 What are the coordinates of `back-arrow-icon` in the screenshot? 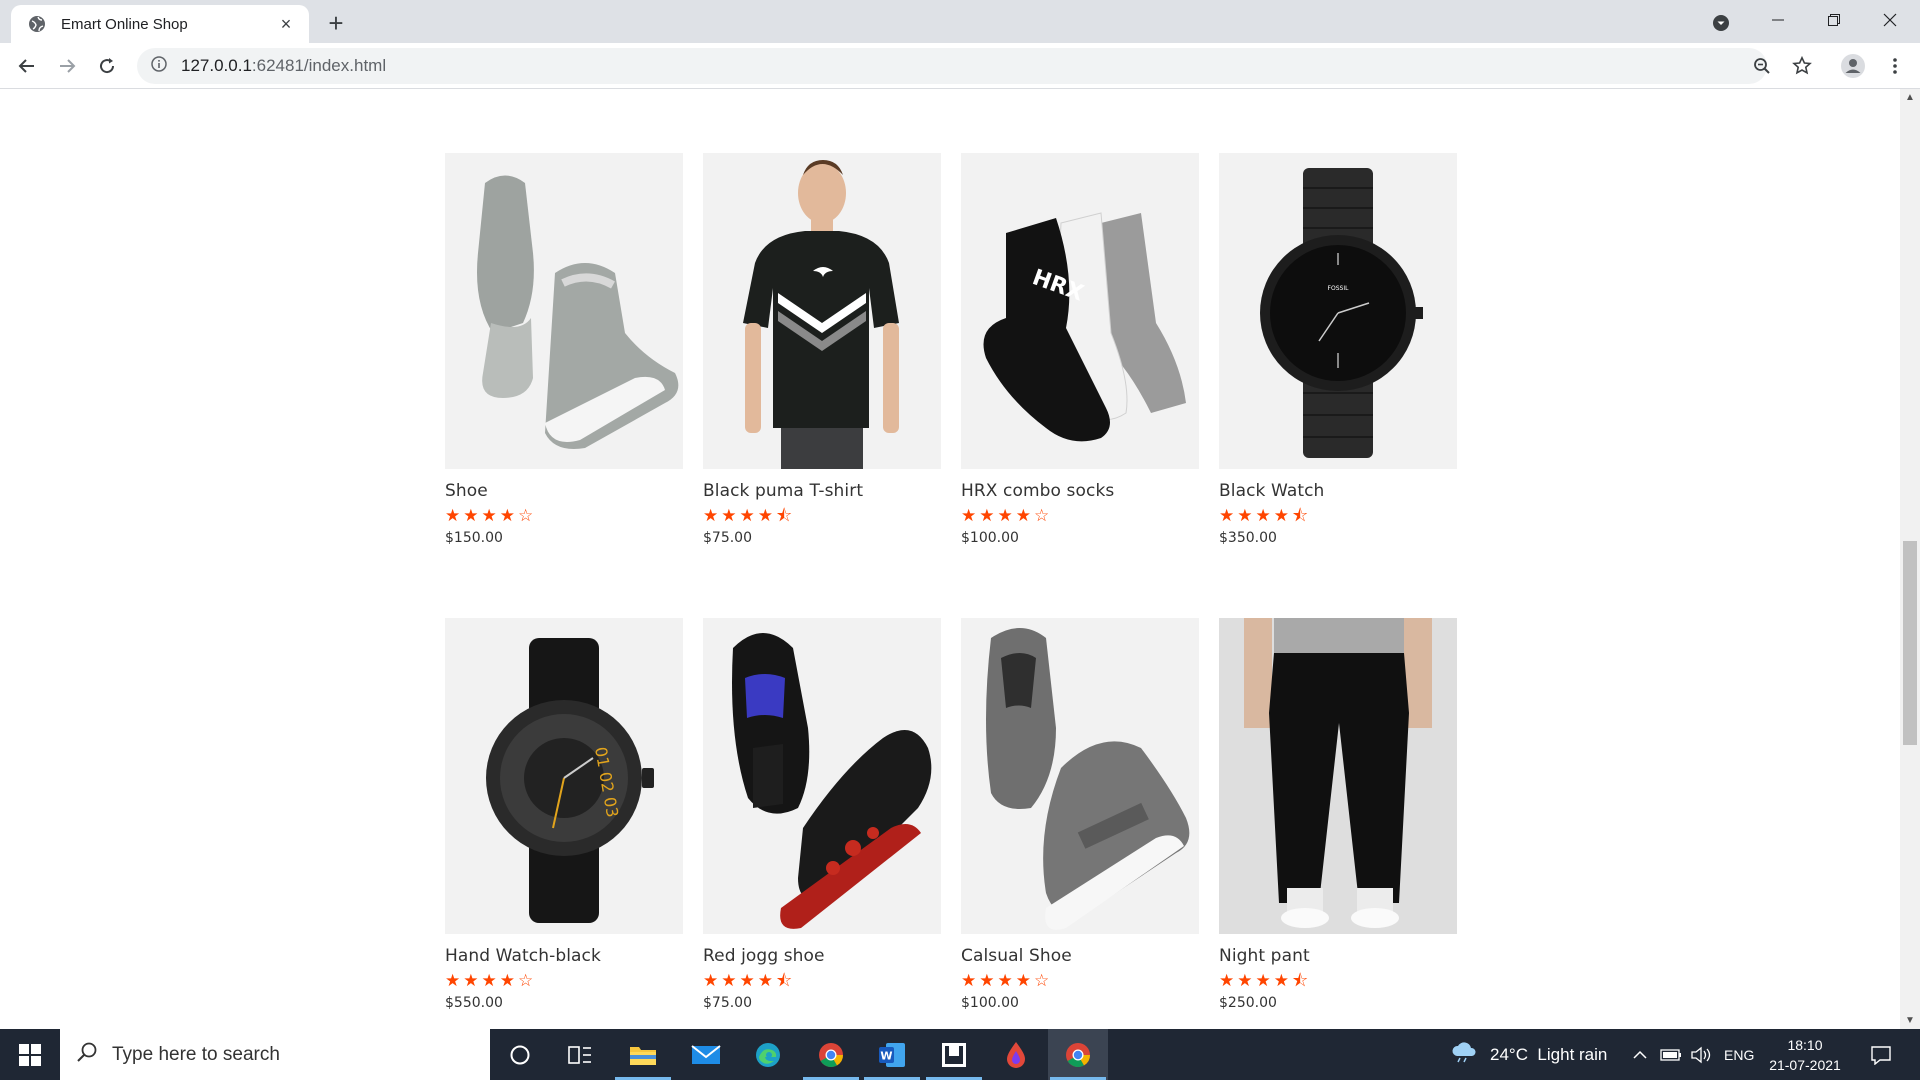 It's located at (27, 66).